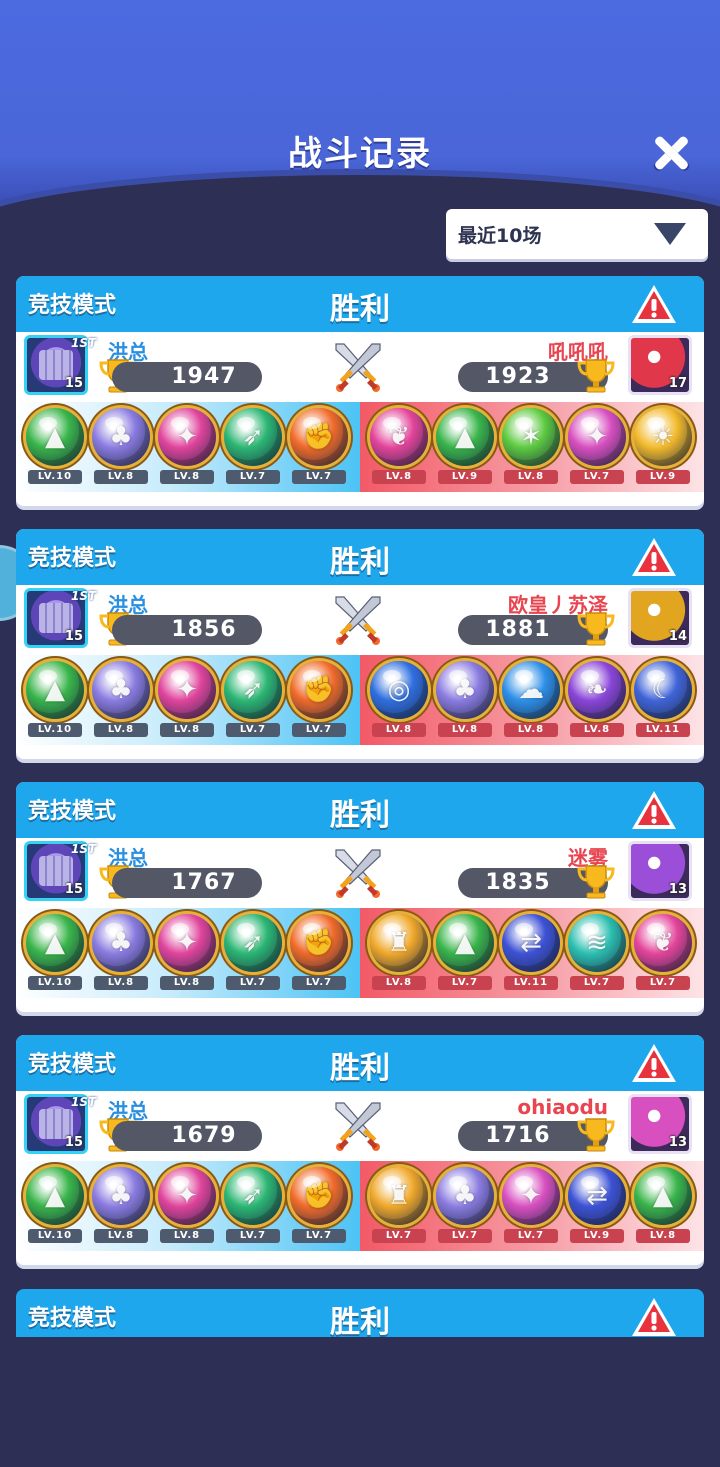  I want to click on card-header: 竞技模式 胜利, so click(360, 304).